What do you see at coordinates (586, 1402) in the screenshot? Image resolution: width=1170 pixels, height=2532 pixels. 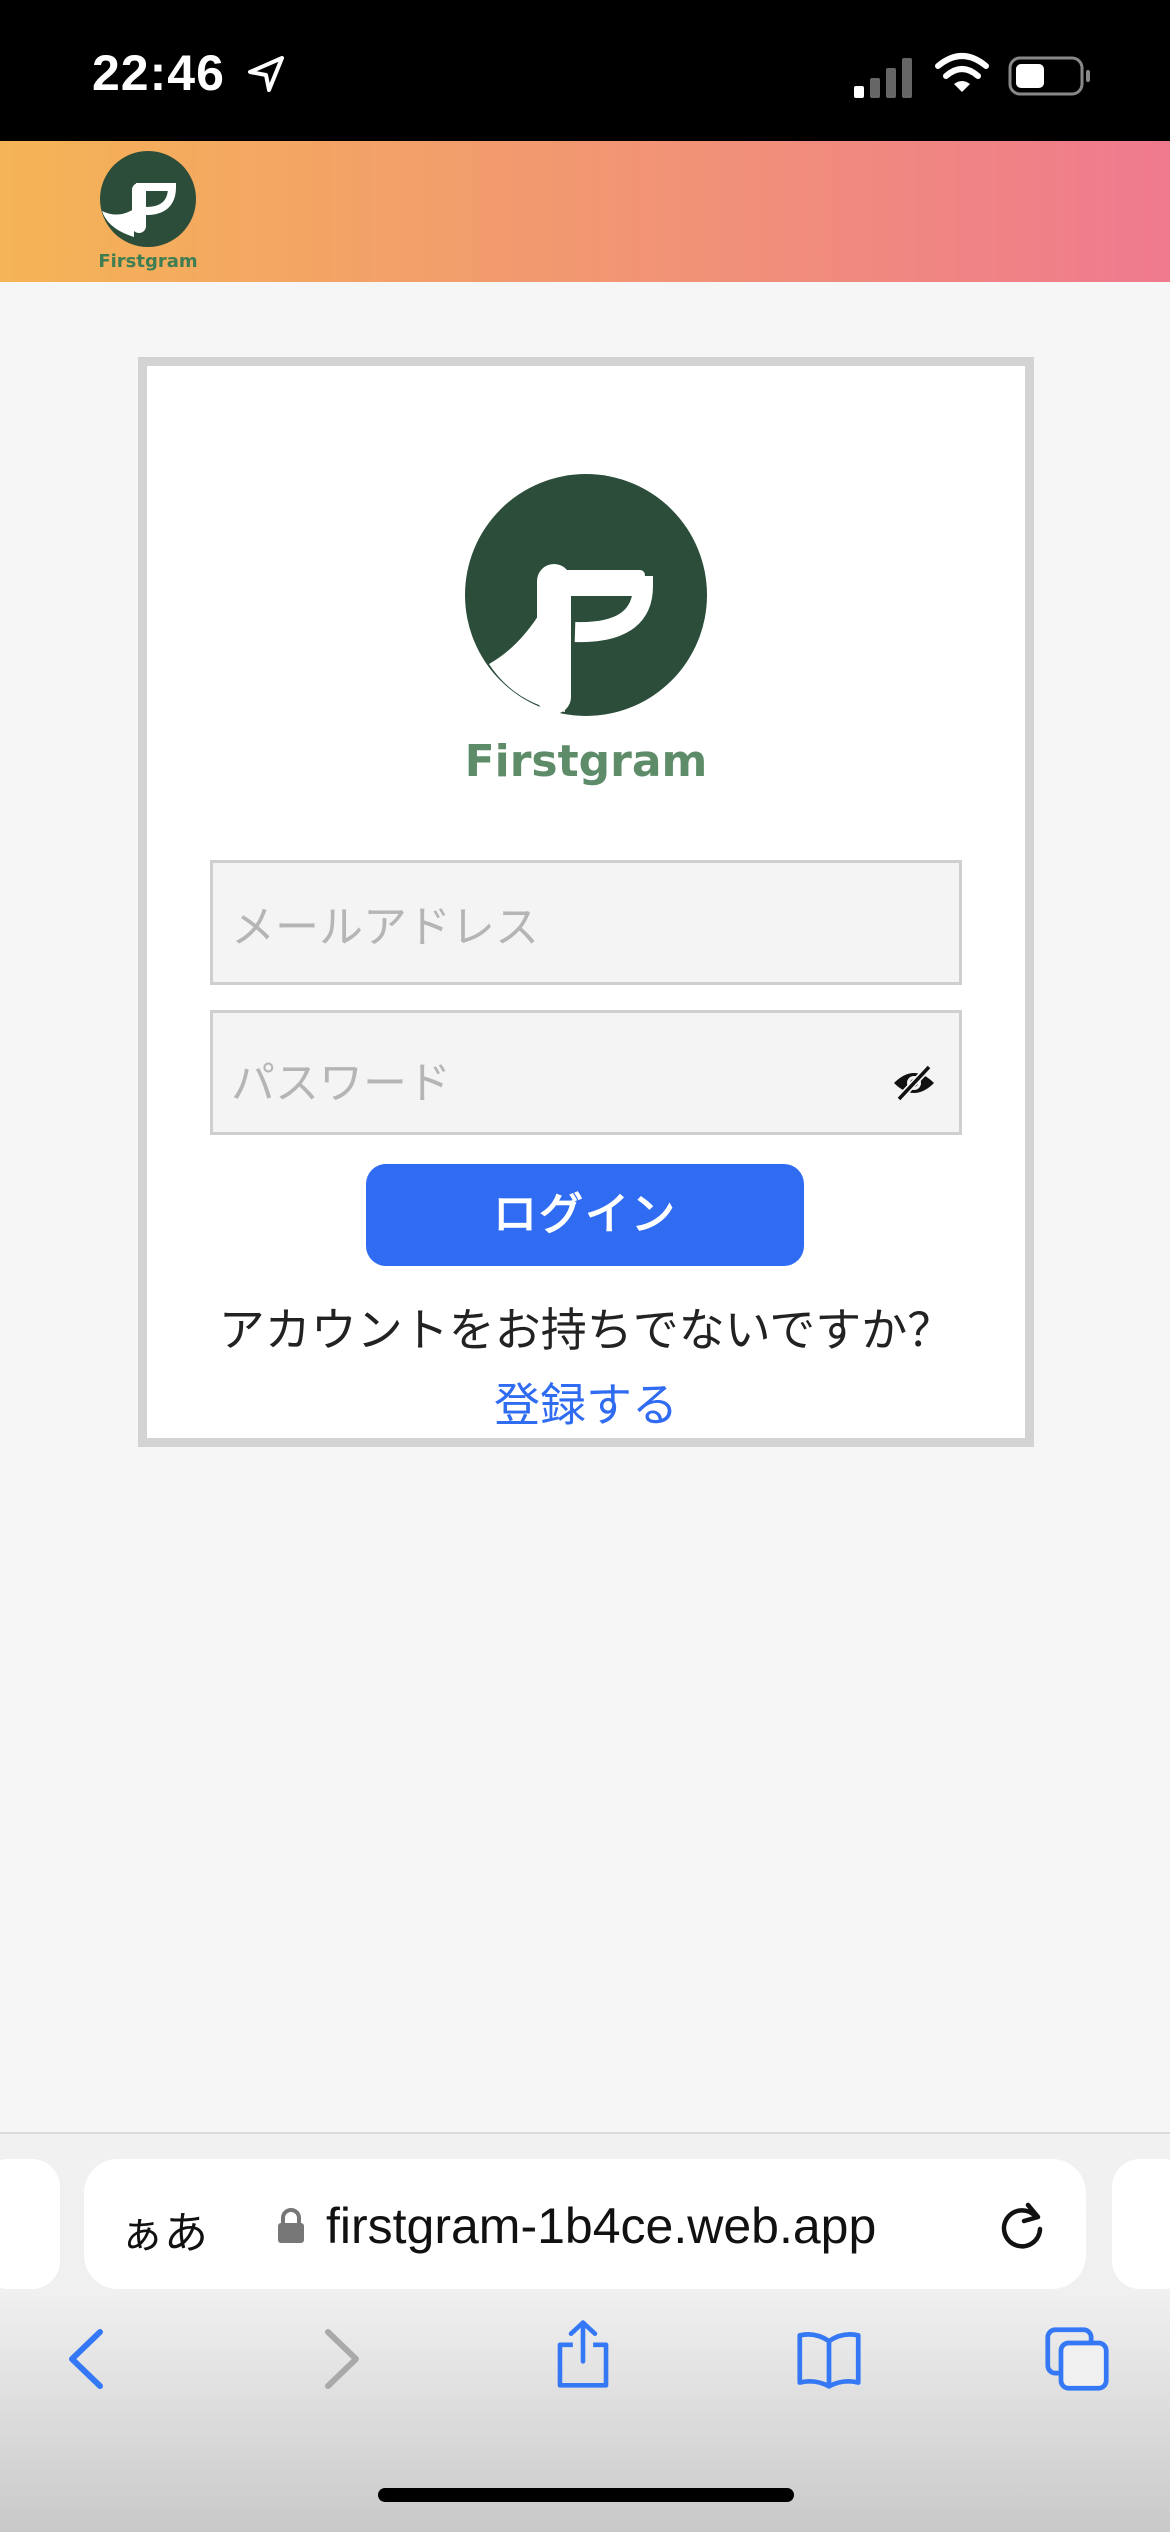 I see `register-link: 登録する` at bounding box center [586, 1402].